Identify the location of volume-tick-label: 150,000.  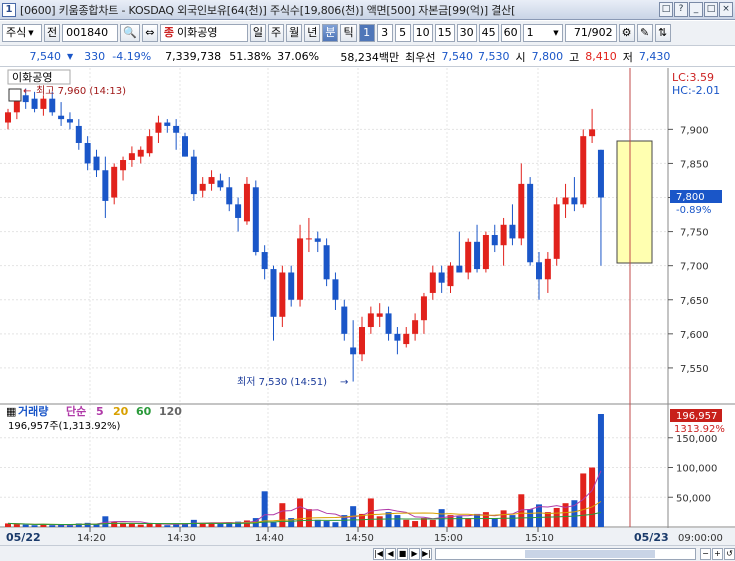
(696, 439).